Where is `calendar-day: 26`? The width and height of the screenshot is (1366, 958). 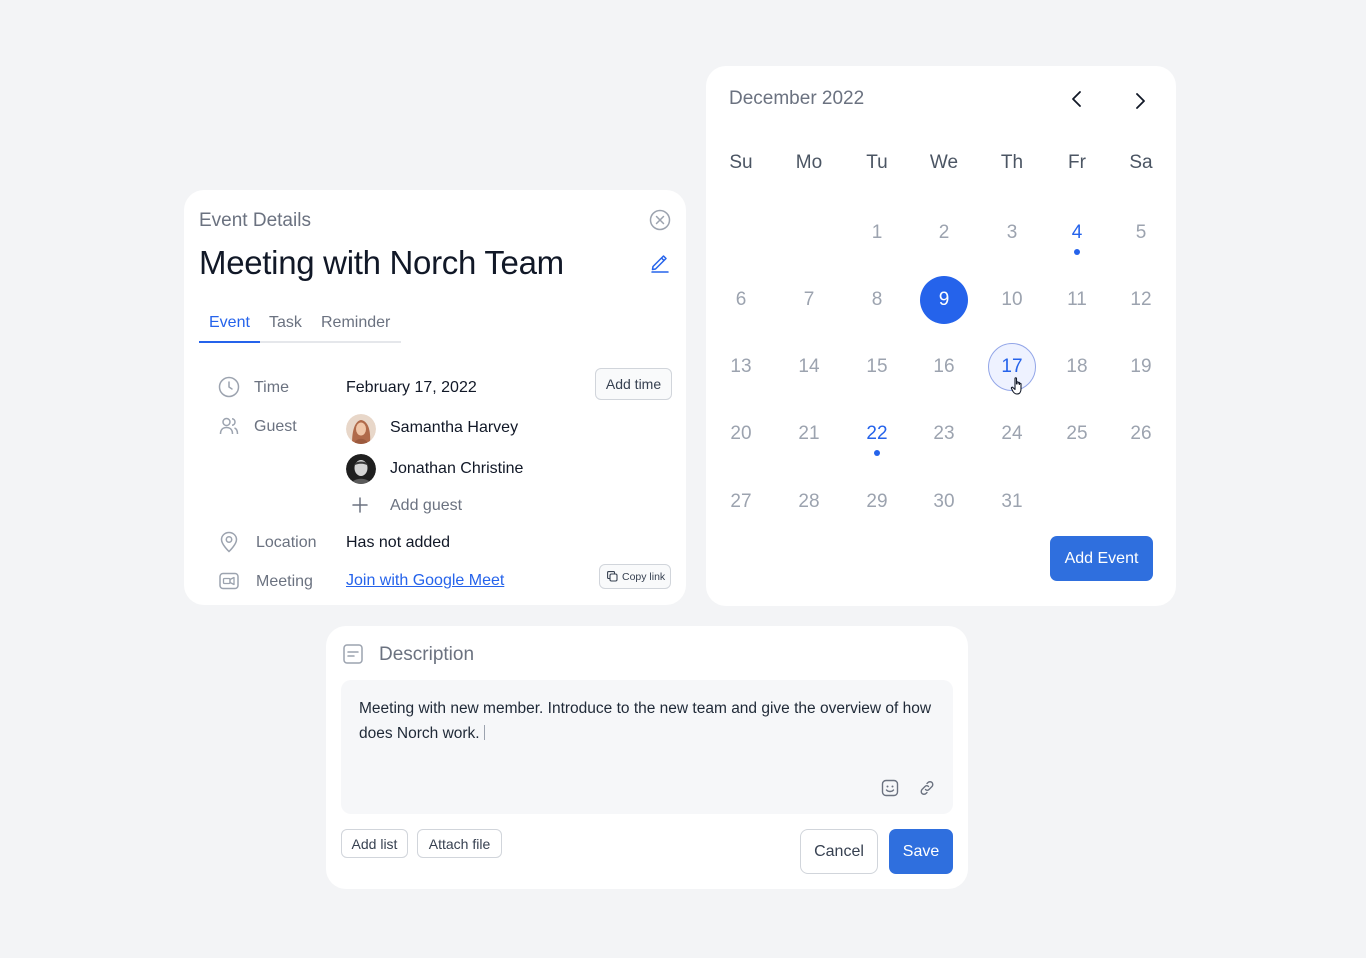 calendar-day: 26 is located at coordinates (1141, 434).